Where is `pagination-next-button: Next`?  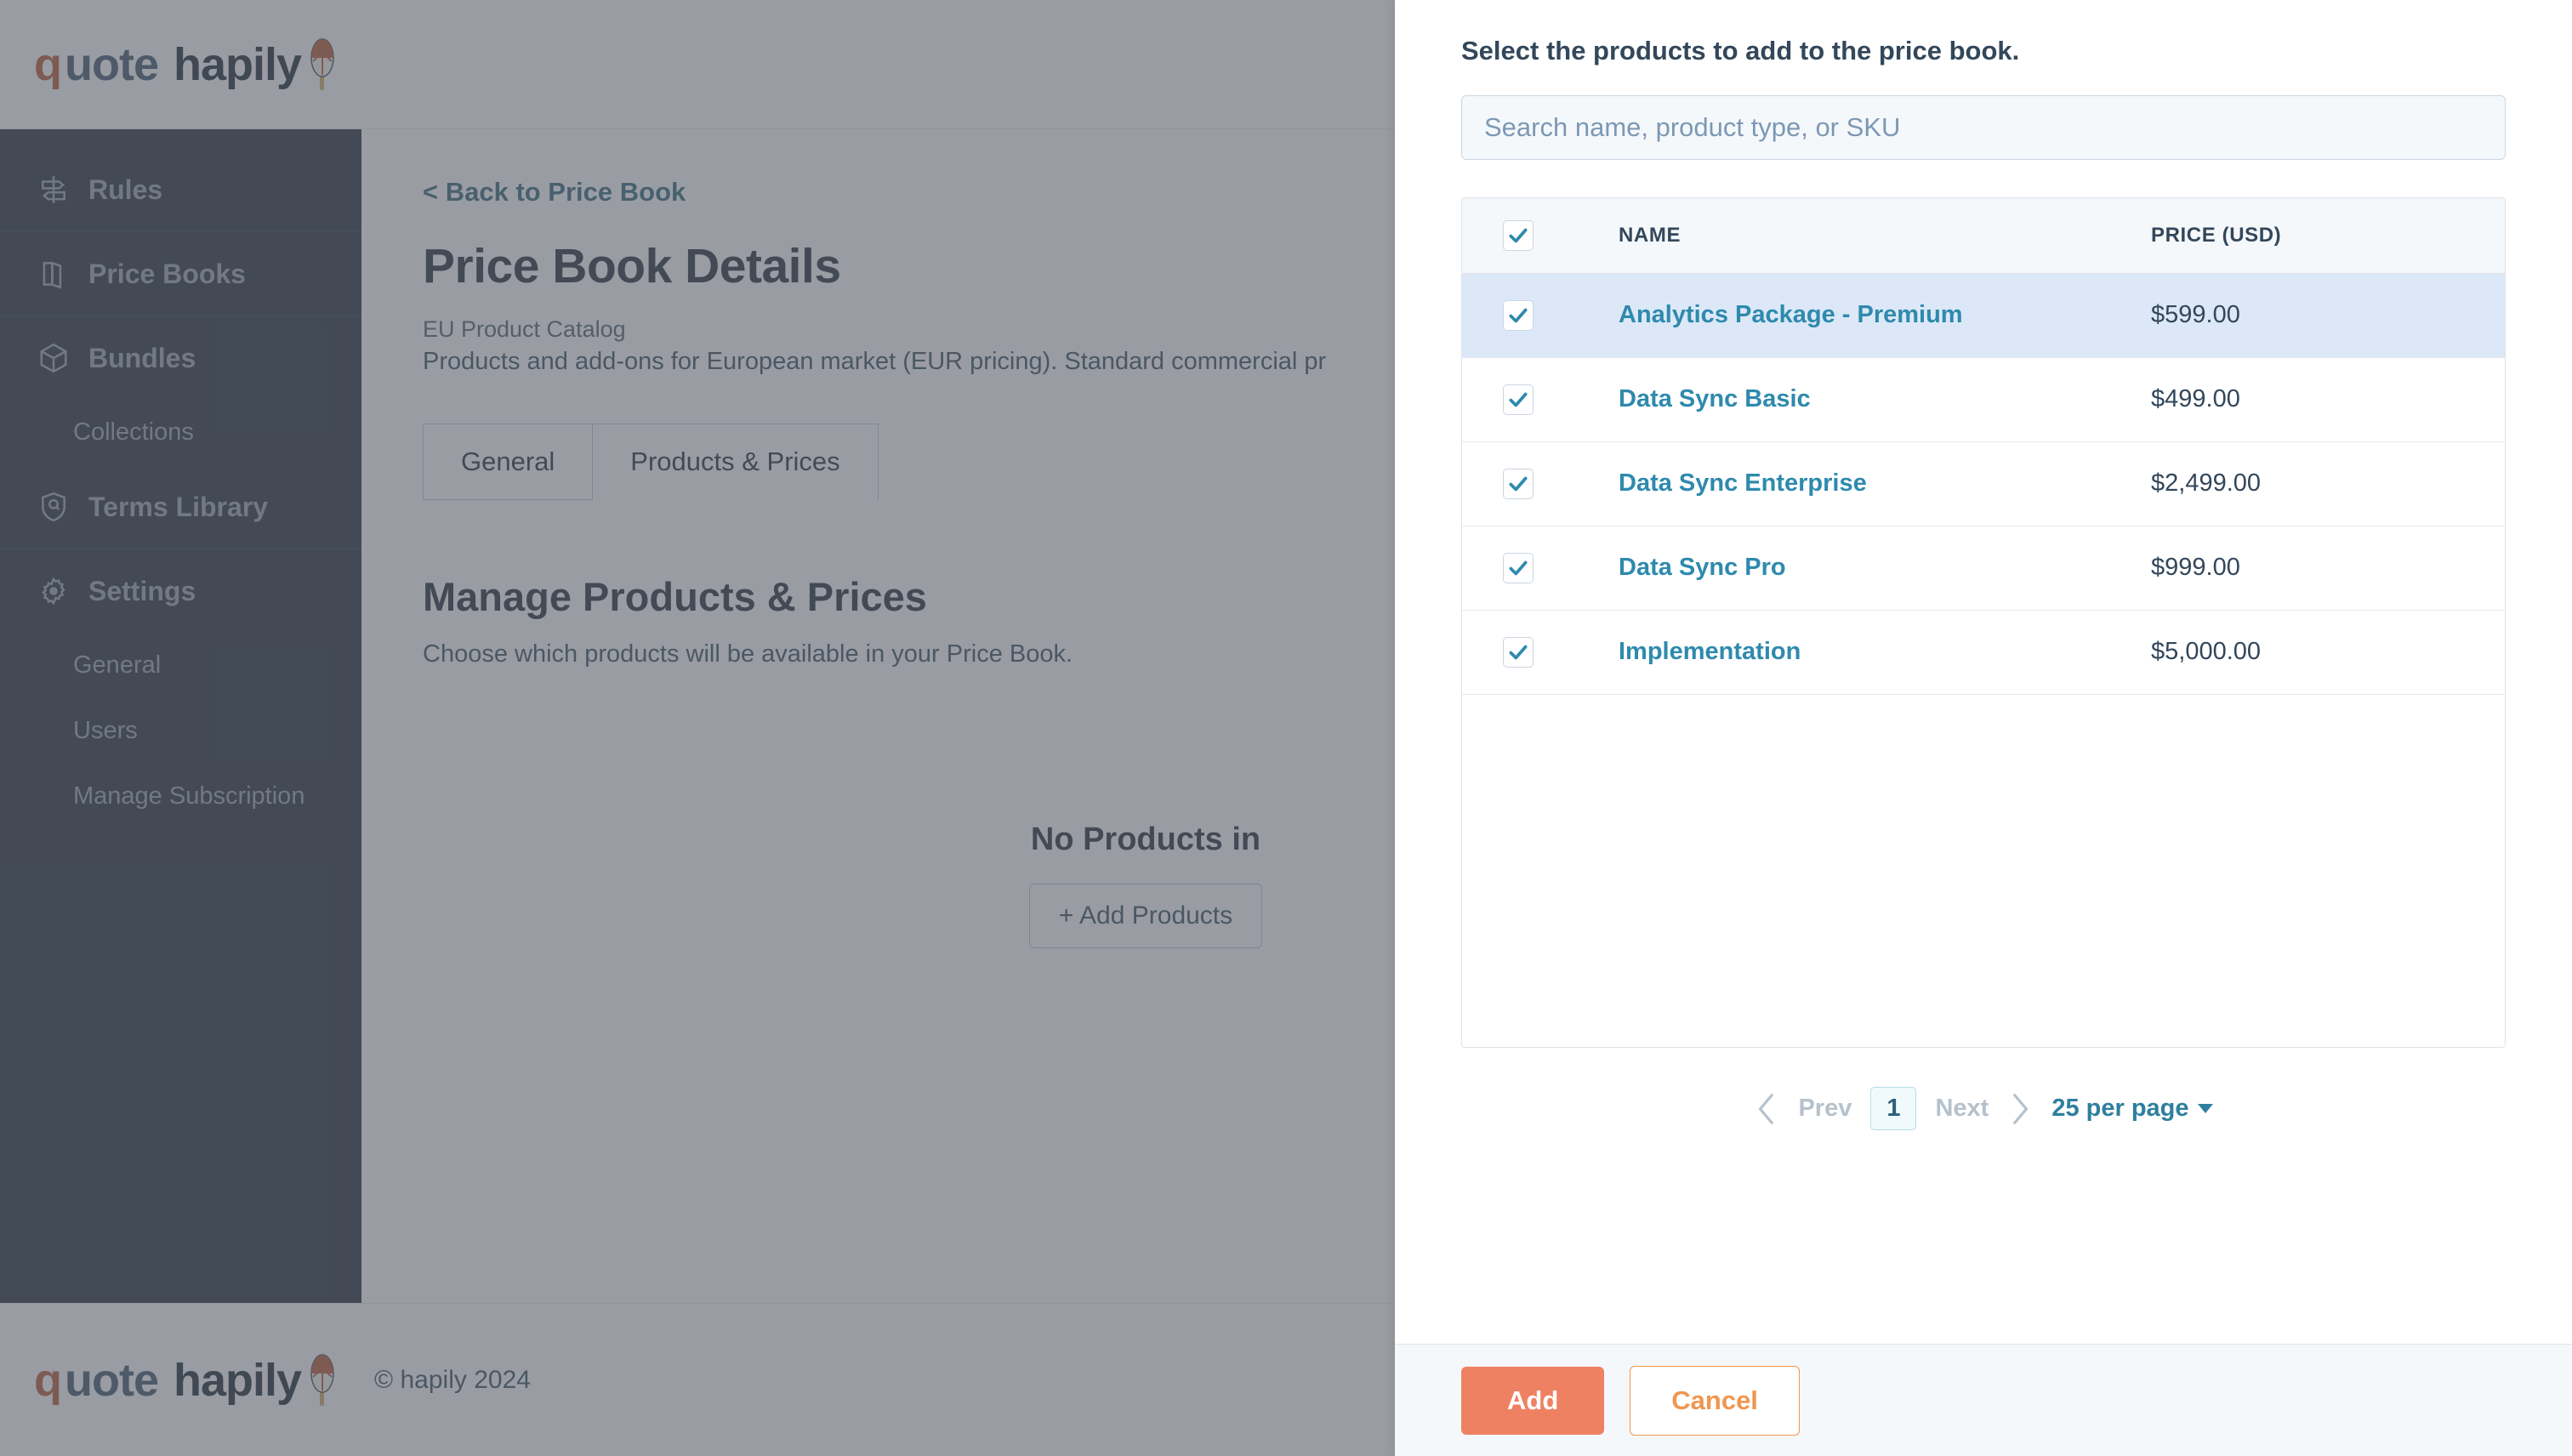 pagination-next-button: Next is located at coordinates (1962, 1109).